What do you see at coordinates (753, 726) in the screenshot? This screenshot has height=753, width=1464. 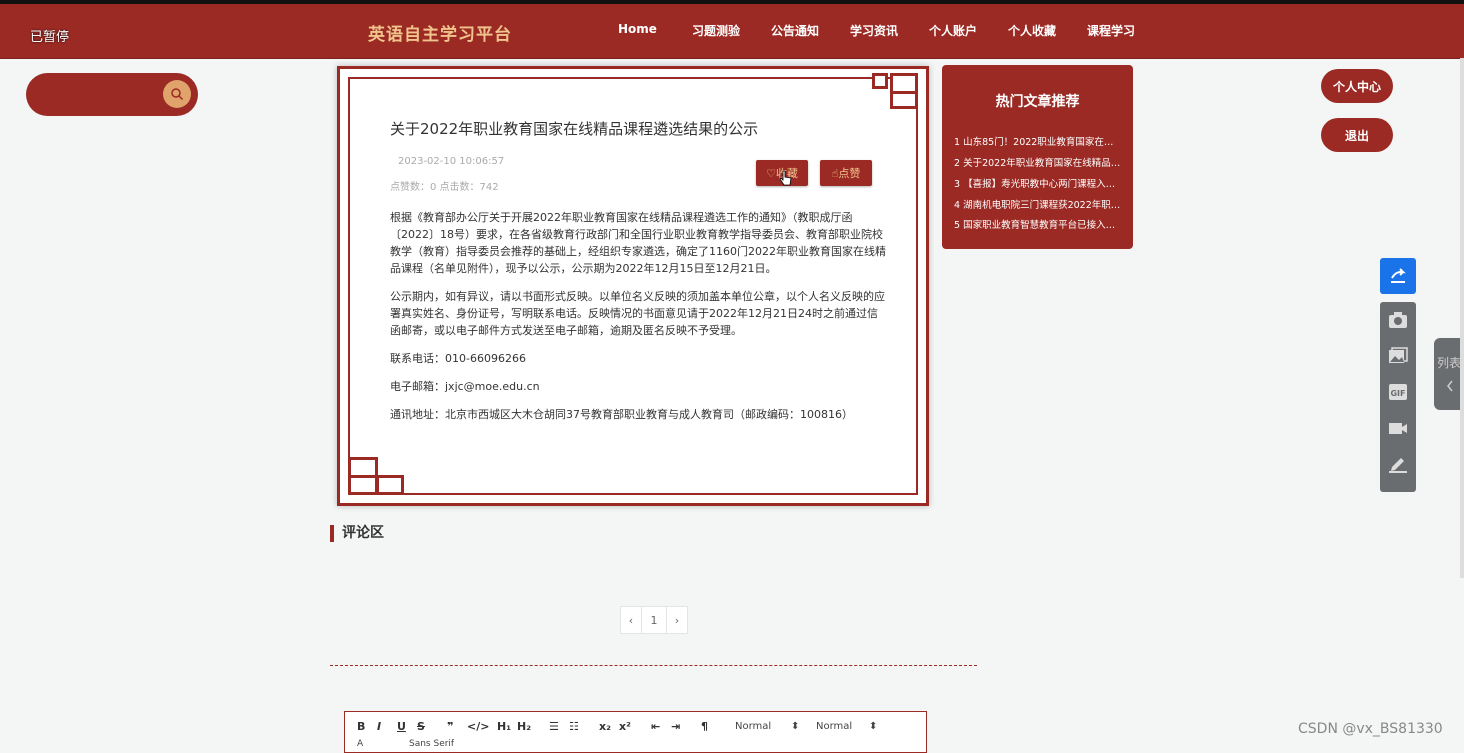 I see `header-select: Normal` at bounding box center [753, 726].